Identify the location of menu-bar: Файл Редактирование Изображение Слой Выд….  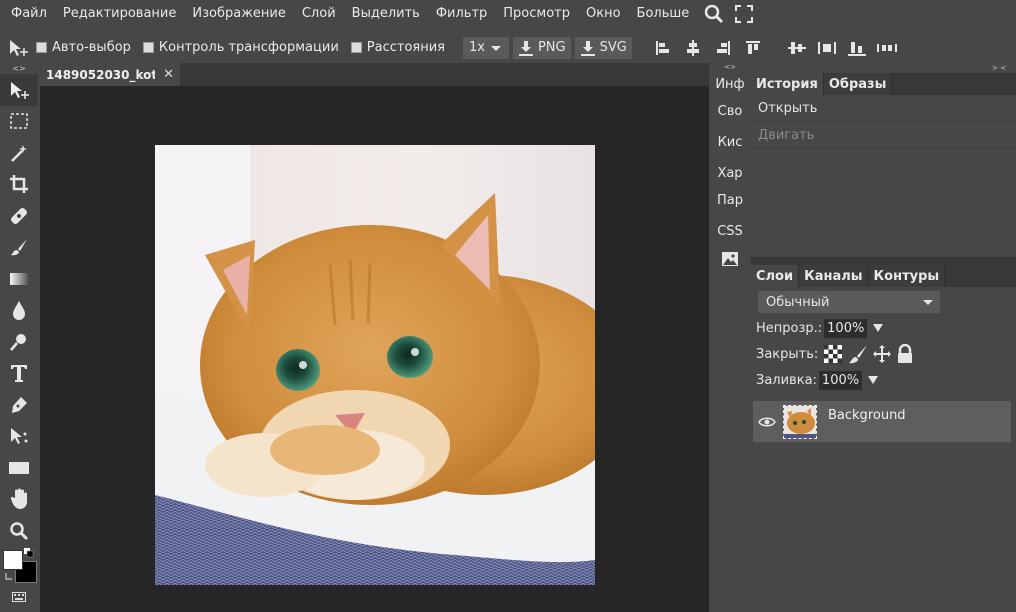
(508, 14).